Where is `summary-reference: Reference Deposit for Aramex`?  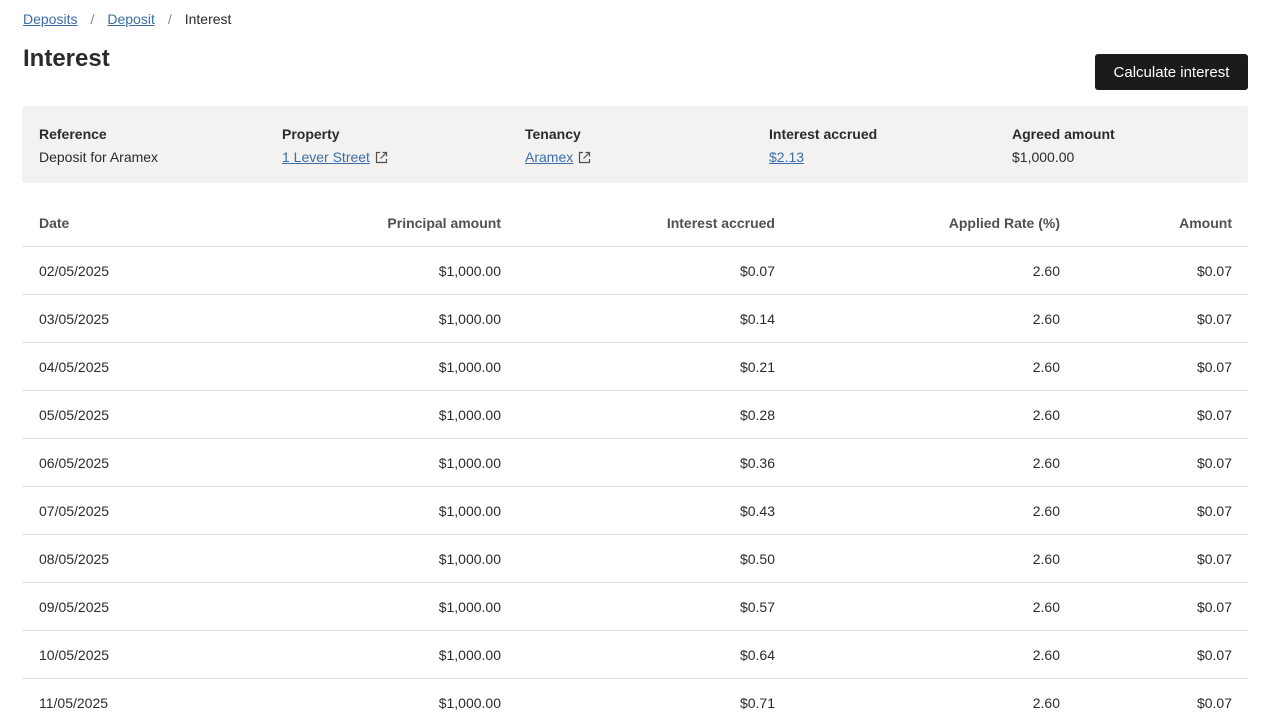 summary-reference: Reference Deposit for Aramex is located at coordinates (98, 145).